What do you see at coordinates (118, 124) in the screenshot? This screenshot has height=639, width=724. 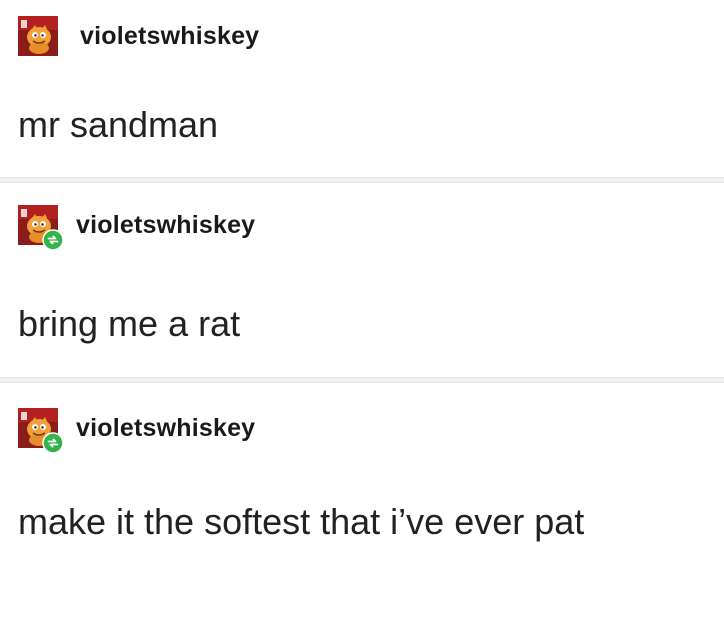 I see `post-text: mr sandman` at bounding box center [118, 124].